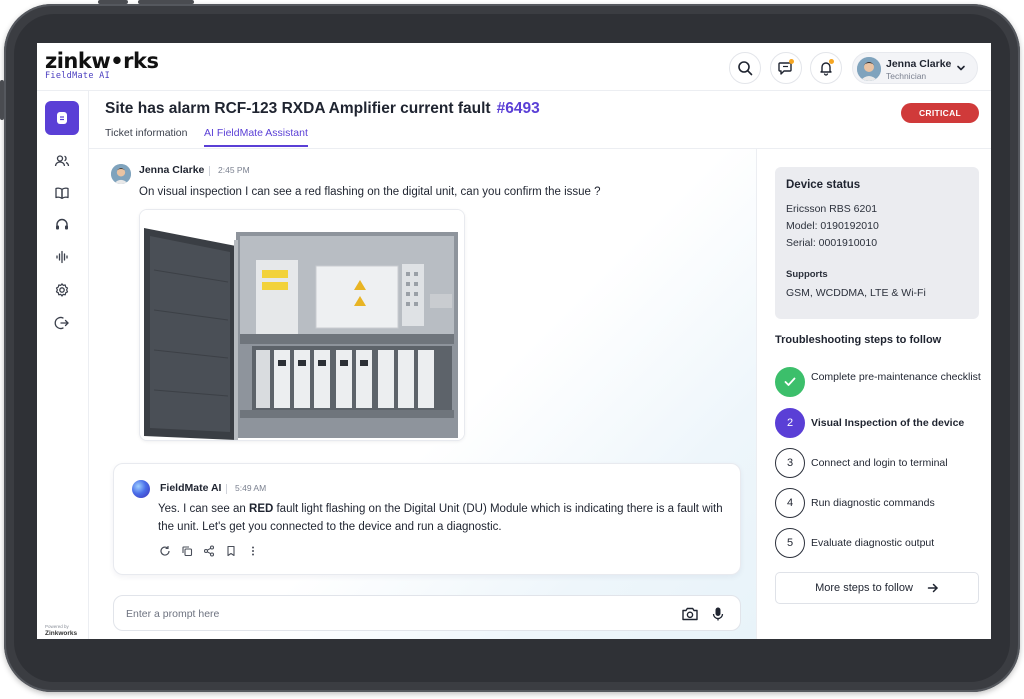  I want to click on document-icon, so click(62, 118).